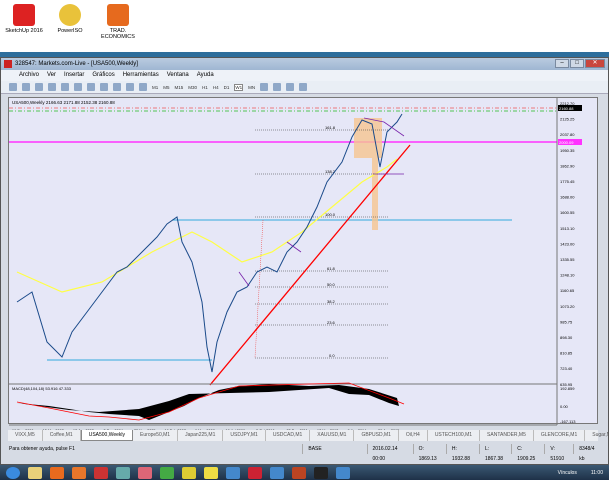 The height and width of the screenshot is (480, 609). What do you see at coordinates (239, 87) in the screenshot?
I see `tf-w1: W1` at bounding box center [239, 87].